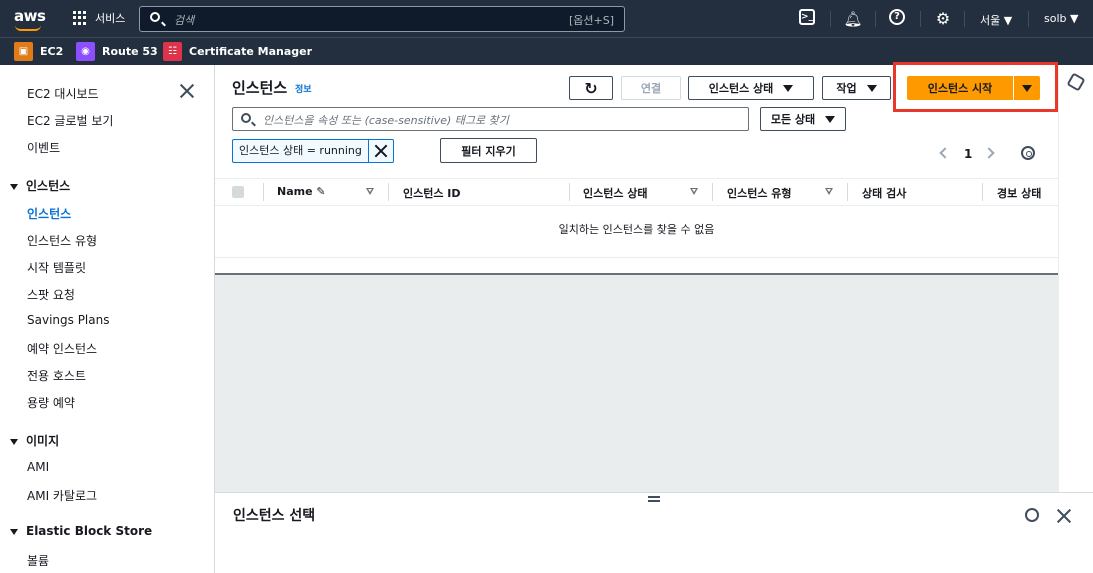  I want to click on clear-filters-label: 필터 지우기, so click(488, 151).